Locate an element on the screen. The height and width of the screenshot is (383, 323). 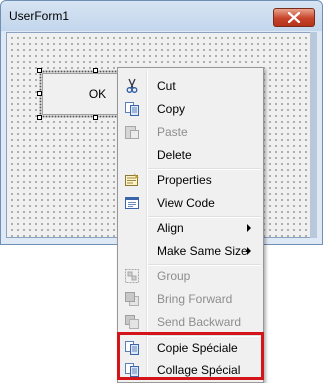
menu-item-properties: Properties is located at coordinates (190, 180).